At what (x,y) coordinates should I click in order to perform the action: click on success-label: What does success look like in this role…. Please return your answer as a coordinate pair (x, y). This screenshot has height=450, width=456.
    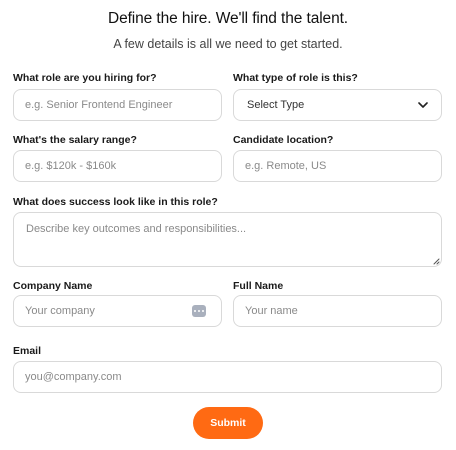
    Looking at the image, I should click on (115, 202).